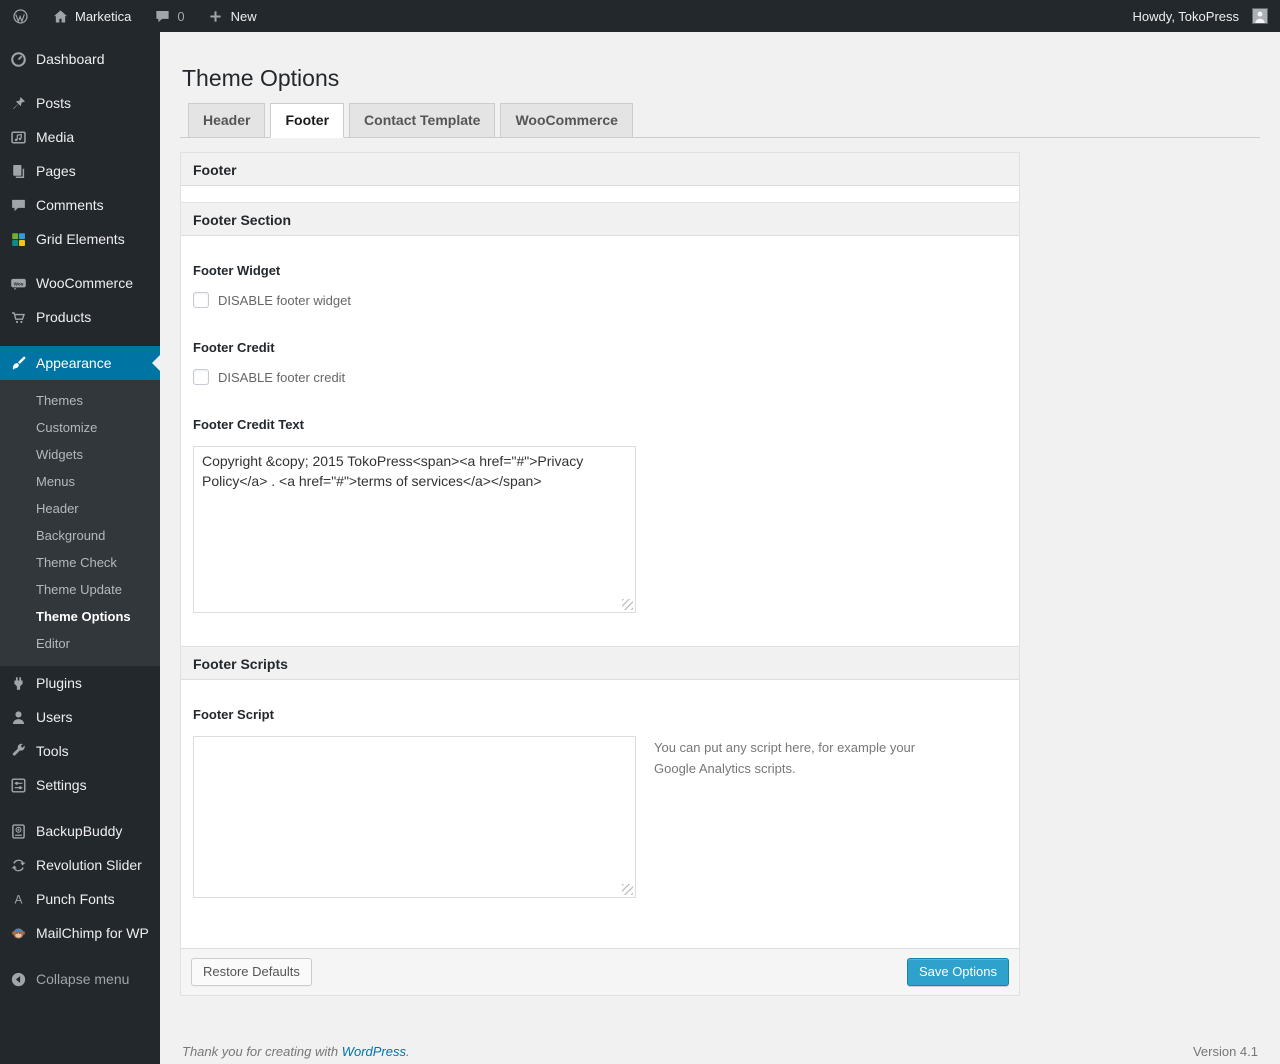 This screenshot has height=1064, width=1280. Describe the element at coordinates (80, 683) in the screenshot. I see `sidebar-item-plugins: Plugins` at that location.